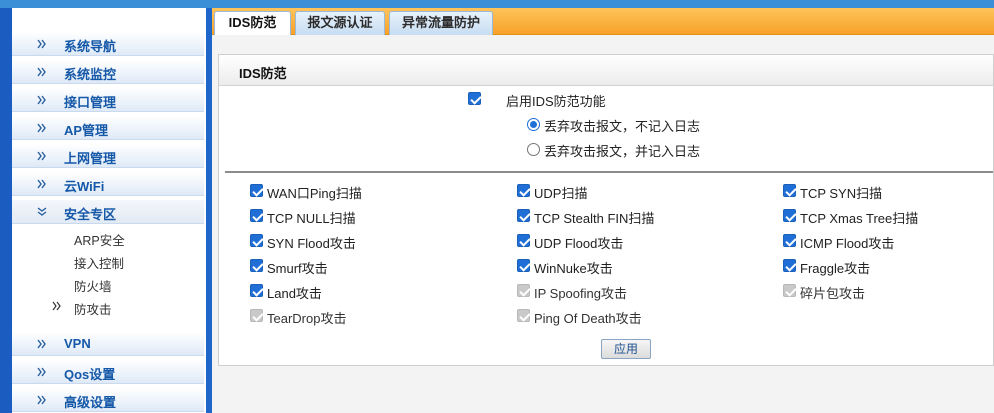  Describe the element at coordinates (533, 124) in the screenshot. I see `drop-no-log-radio` at that location.